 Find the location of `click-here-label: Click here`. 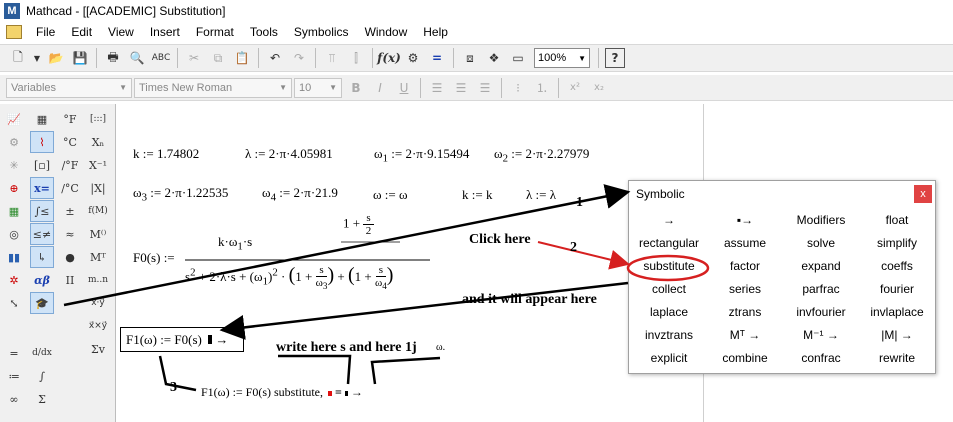

click-here-label: Click here is located at coordinates (500, 239).